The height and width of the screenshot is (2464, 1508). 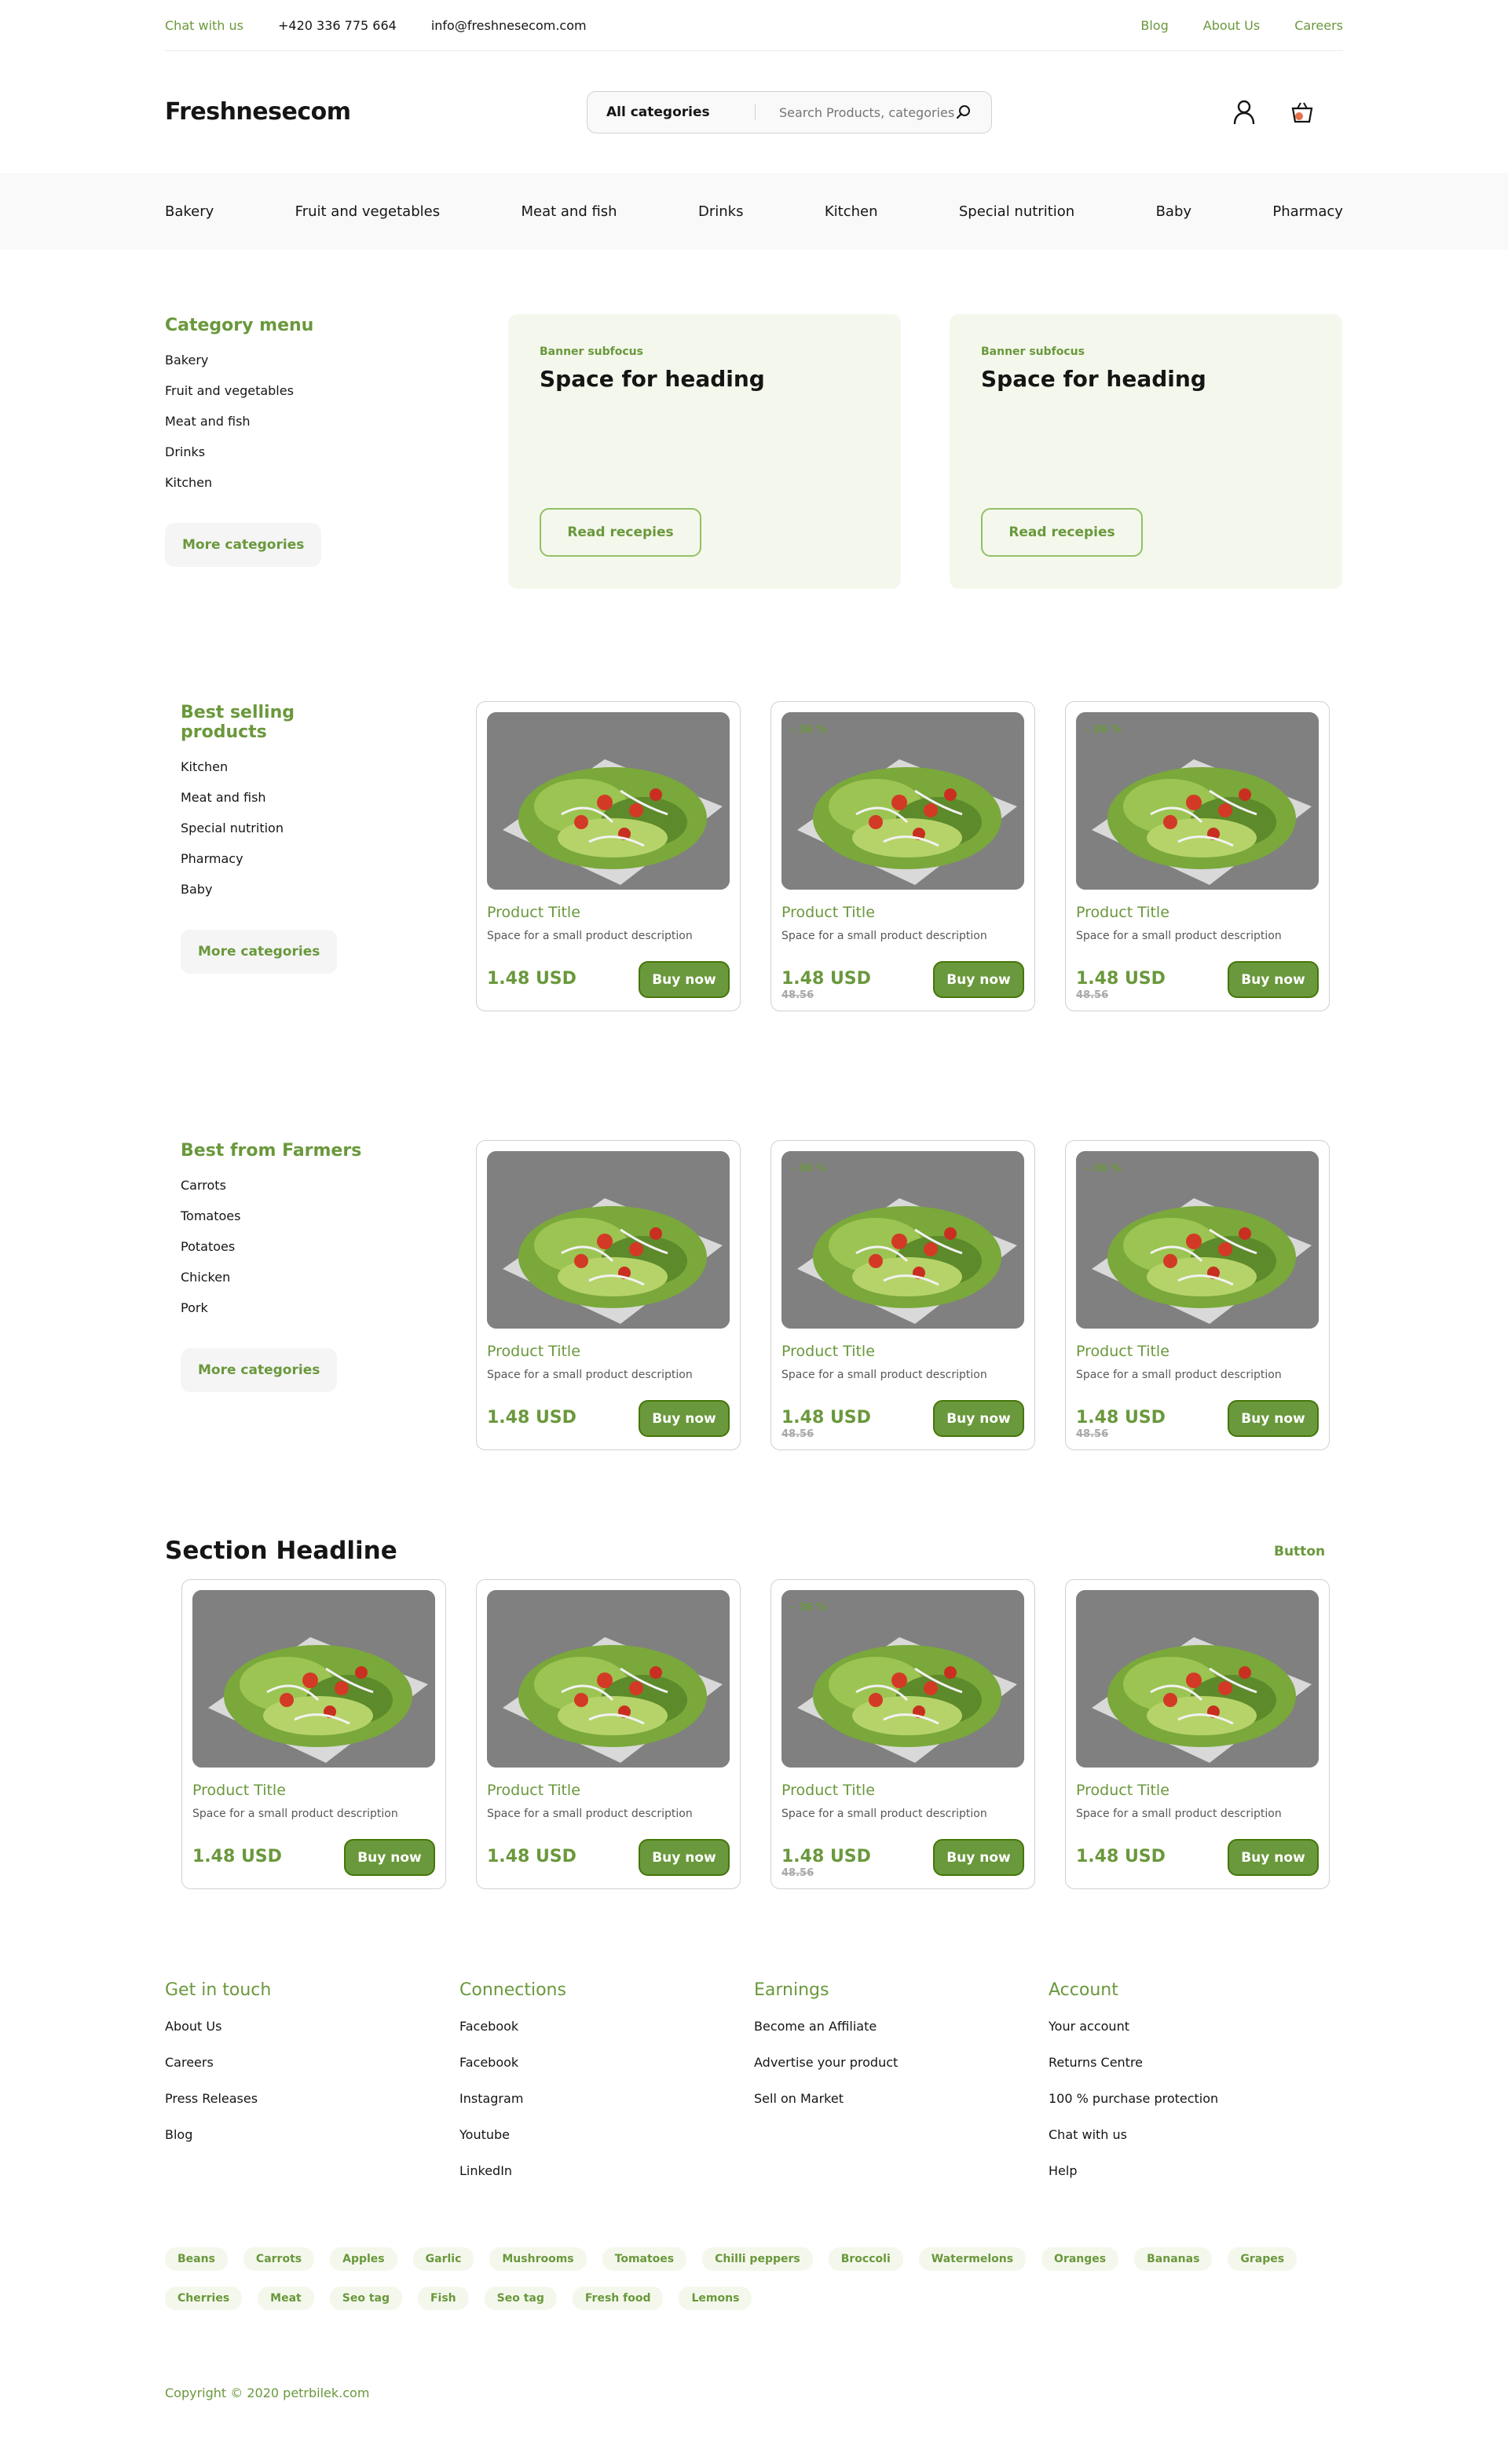 What do you see at coordinates (1299, 1551) in the screenshot?
I see `section-button: Button` at bounding box center [1299, 1551].